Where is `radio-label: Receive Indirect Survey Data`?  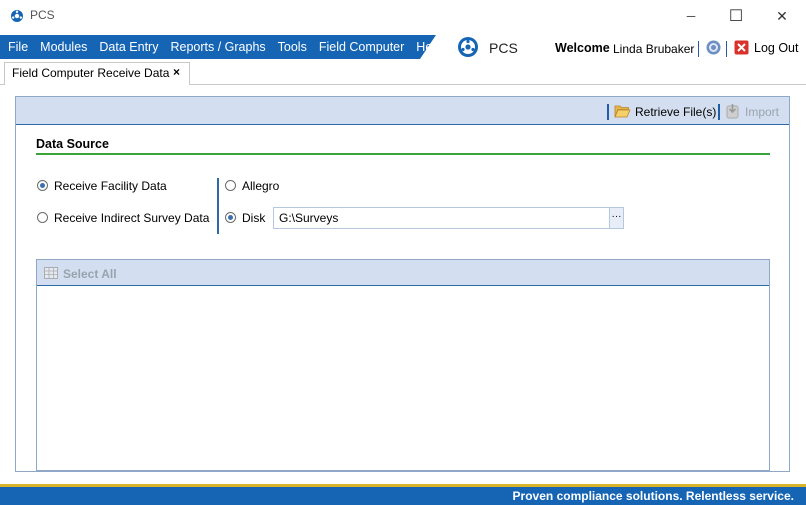
radio-label: Receive Indirect Survey Data is located at coordinates (132, 218).